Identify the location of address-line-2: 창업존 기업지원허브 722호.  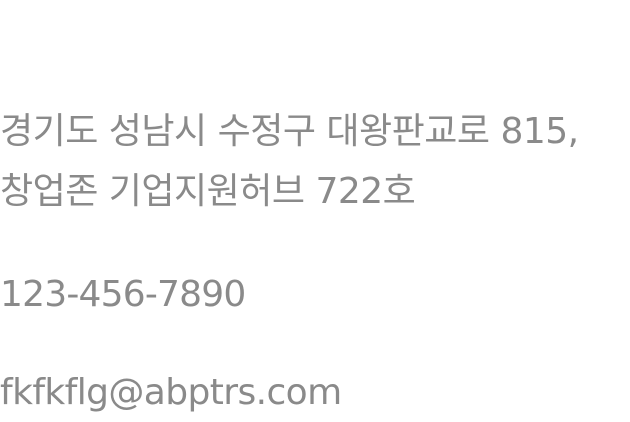
(208, 191).